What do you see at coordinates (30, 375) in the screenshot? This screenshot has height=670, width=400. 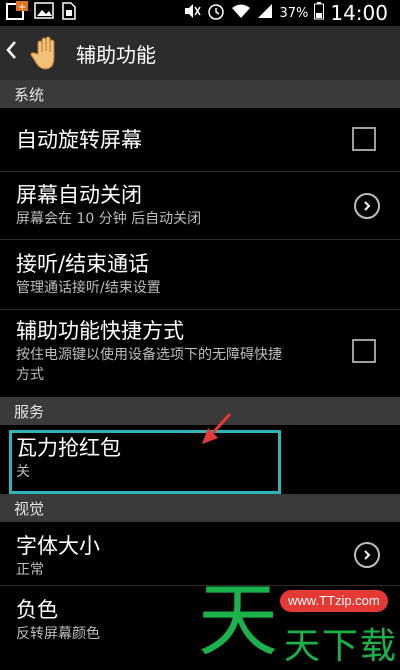 I see `item-subtitle-line-2: 方式` at bounding box center [30, 375].